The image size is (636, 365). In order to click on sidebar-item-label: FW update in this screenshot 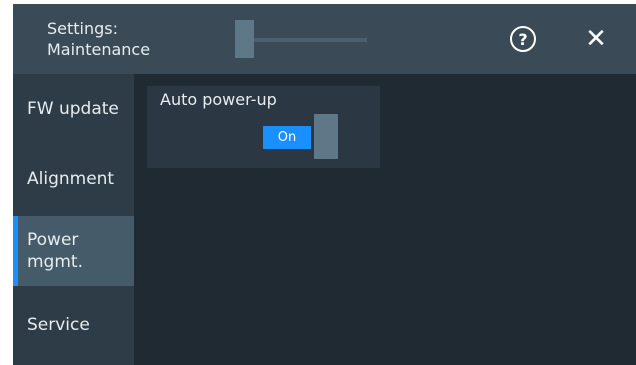, I will do `click(73, 109)`.